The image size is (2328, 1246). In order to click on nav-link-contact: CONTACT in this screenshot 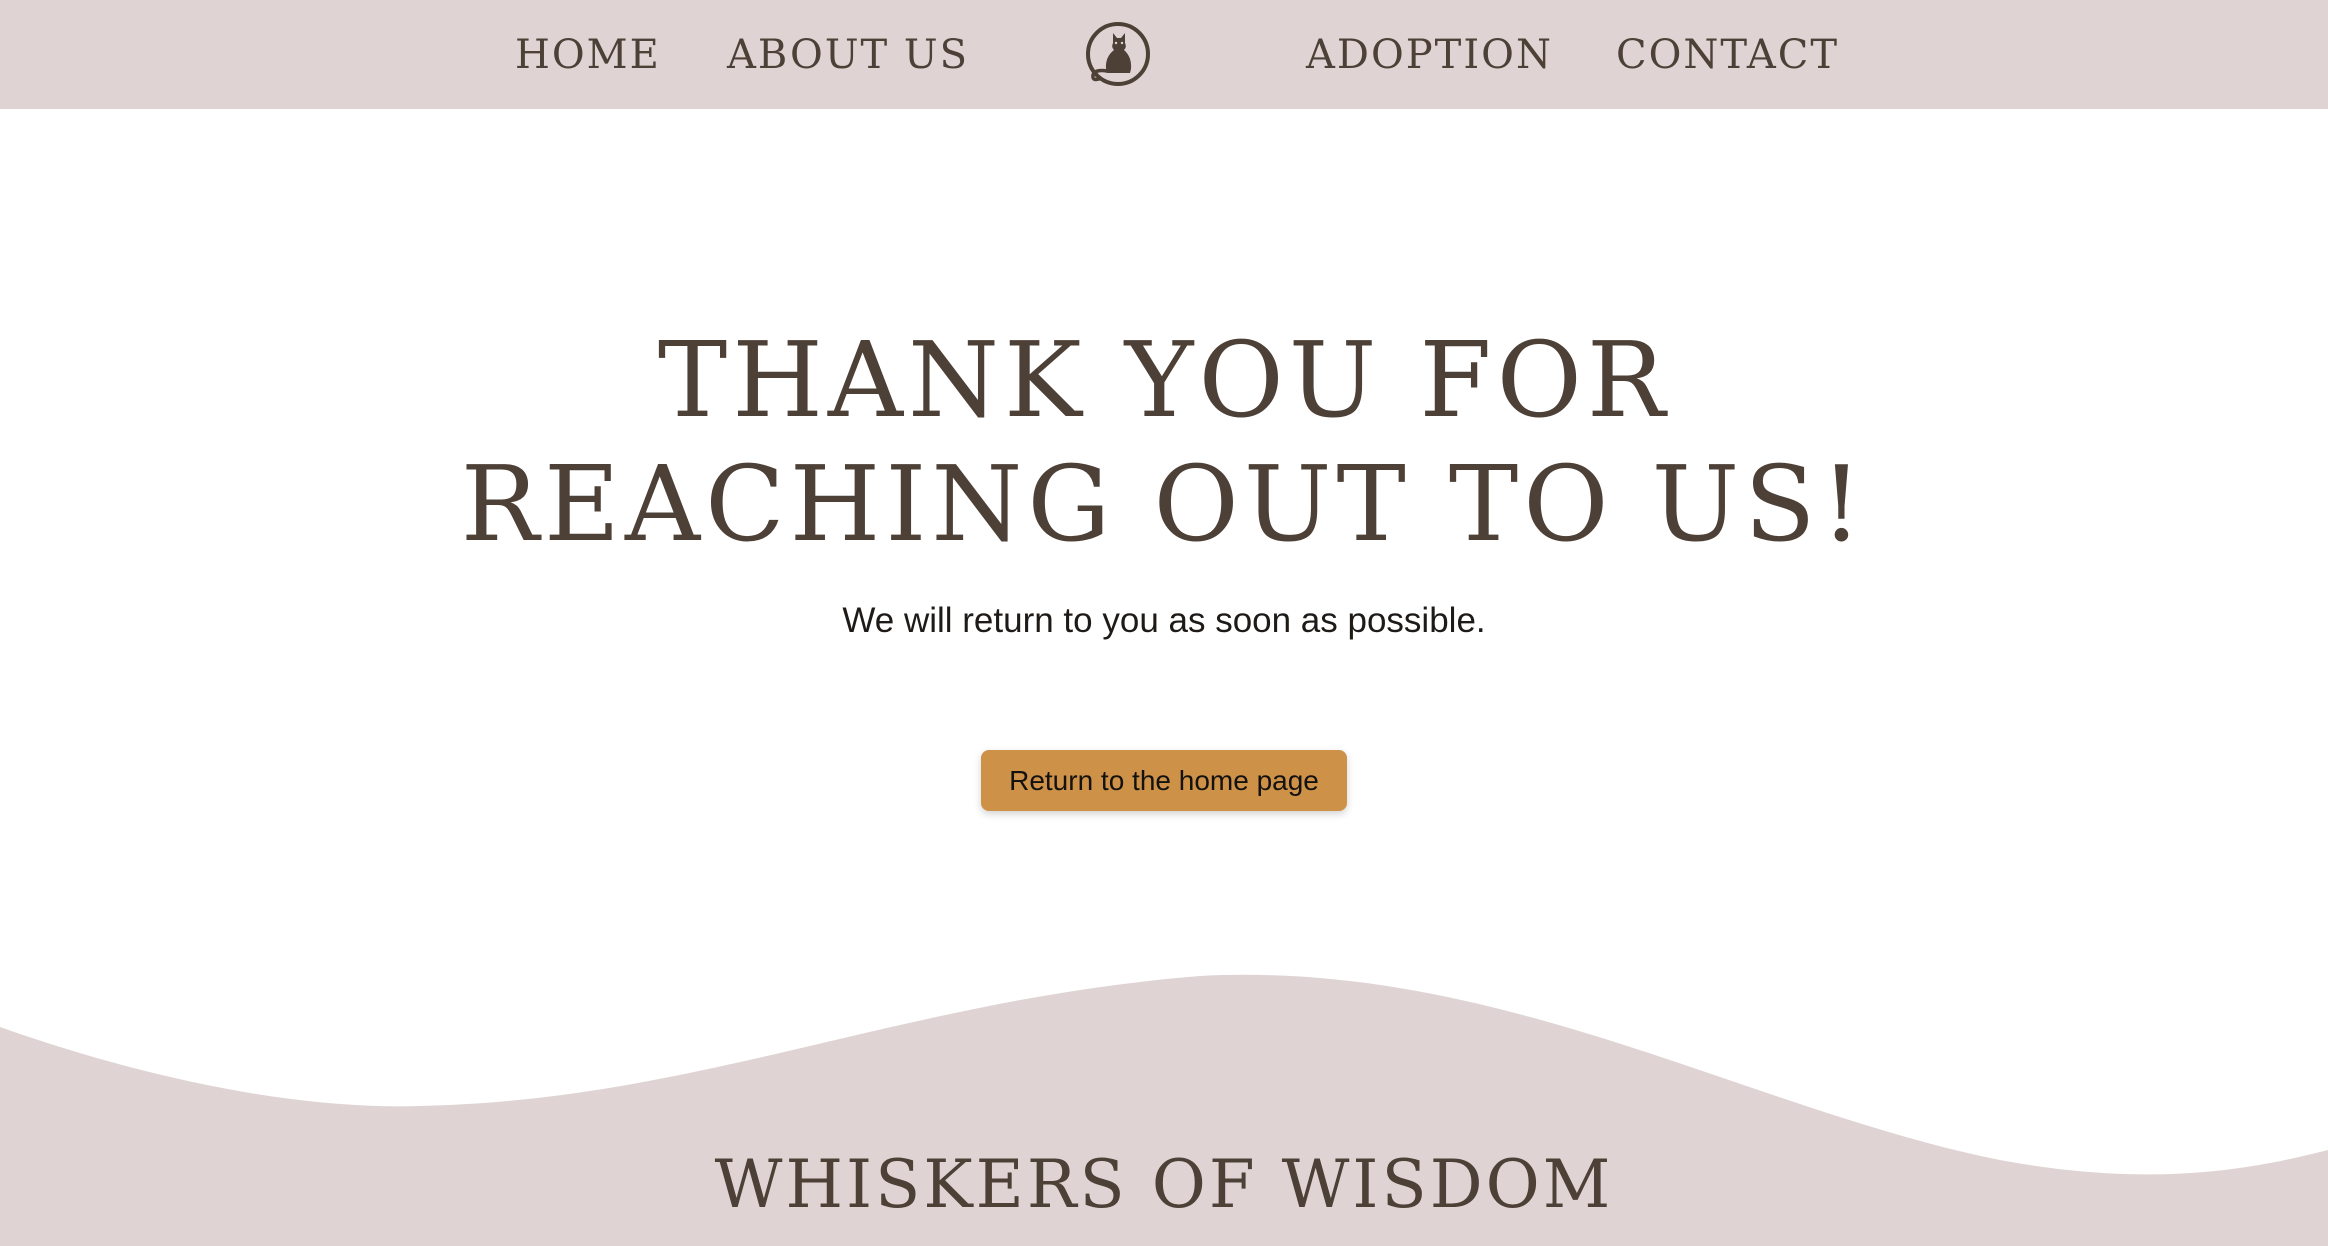, I will do `click(1727, 55)`.